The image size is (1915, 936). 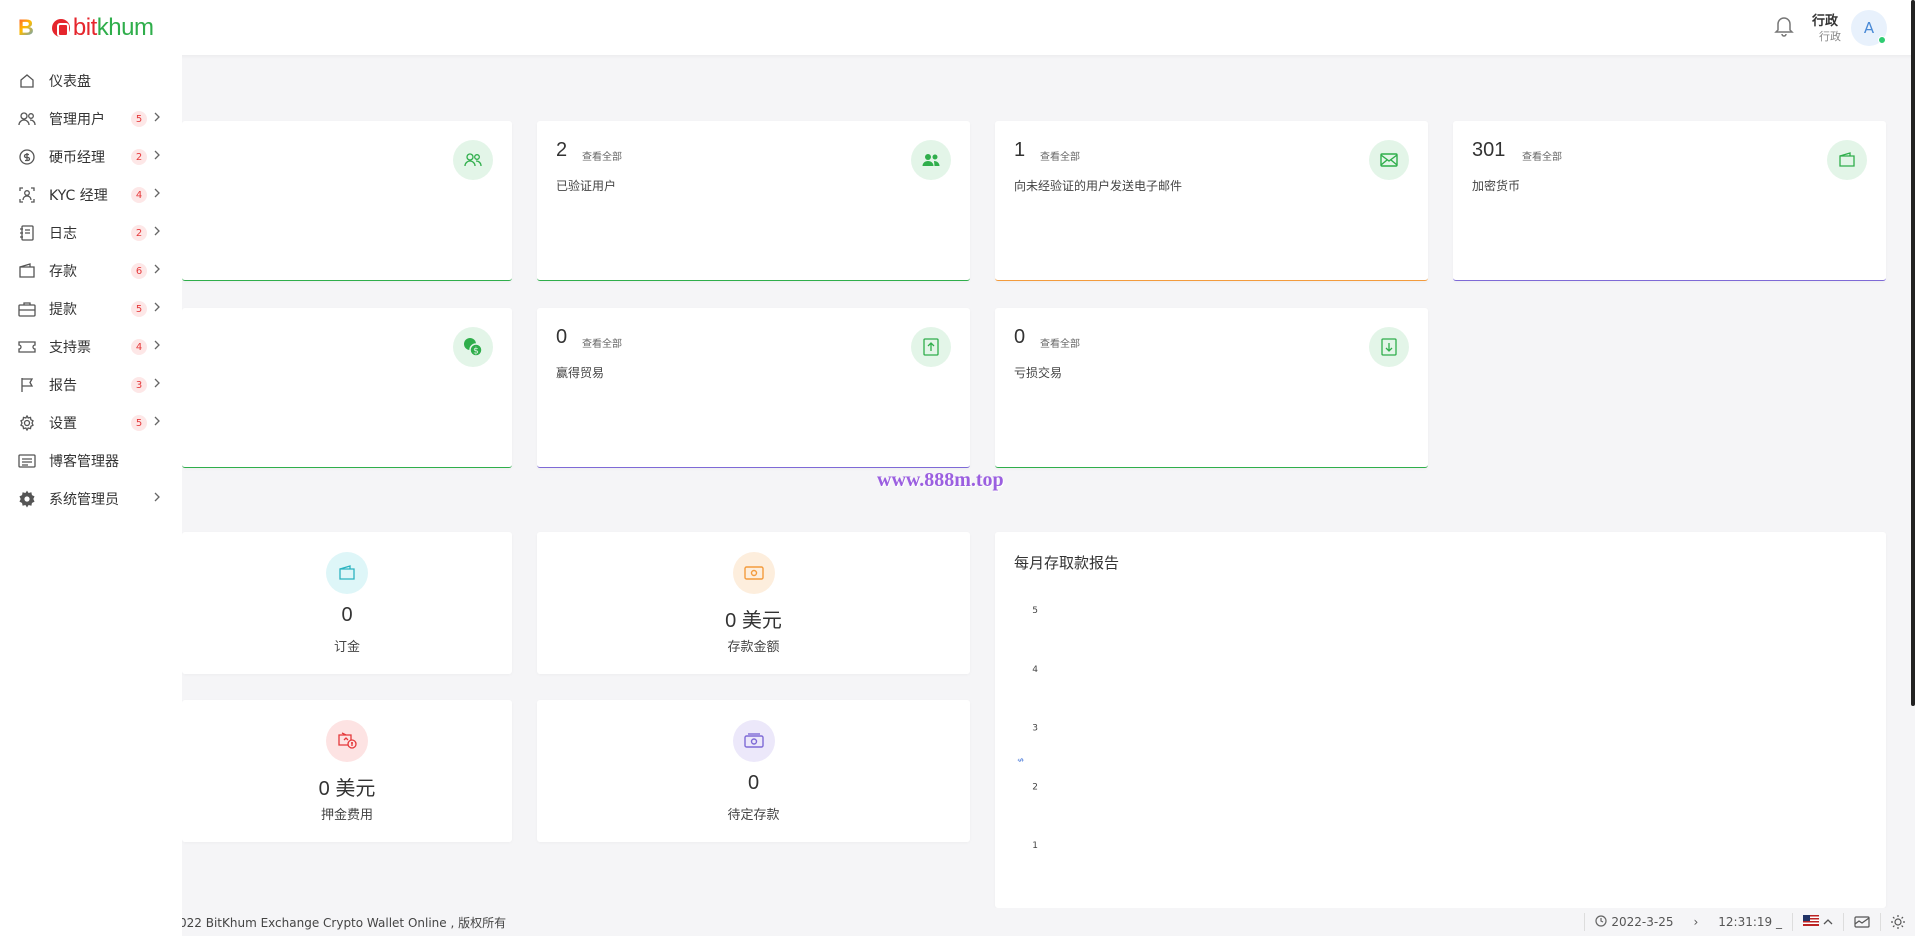 What do you see at coordinates (562, 150) in the screenshot?
I see `stat-value: 2` at bounding box center [562, 150].